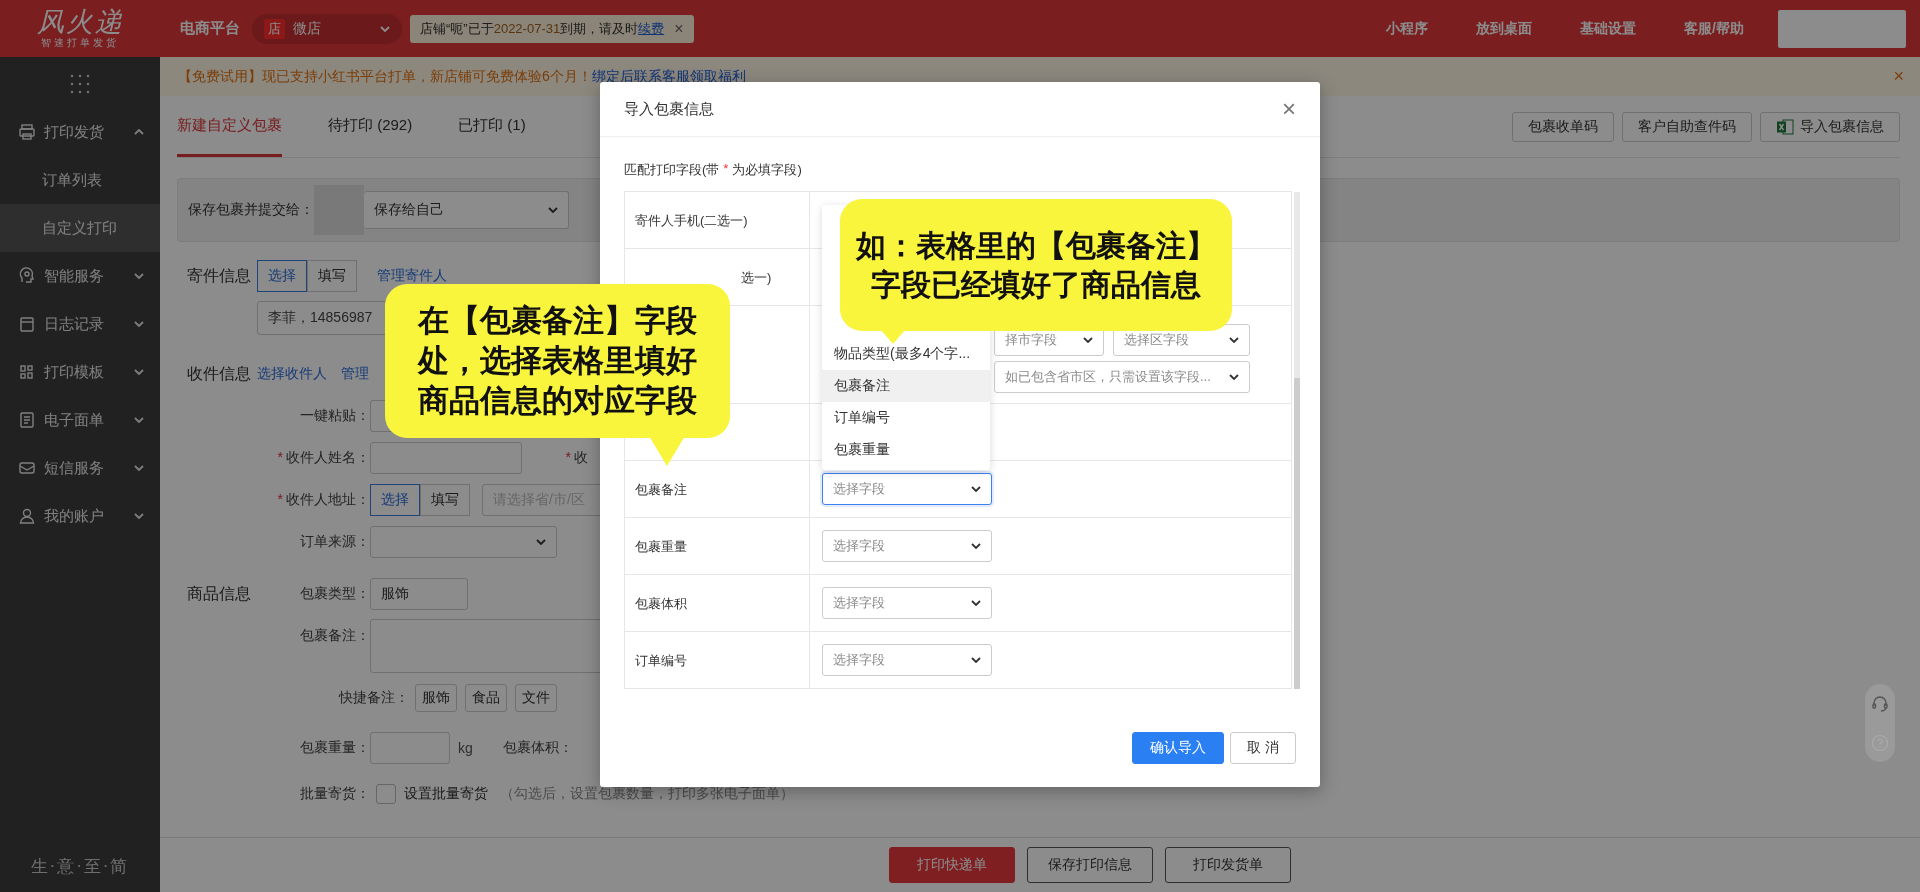  Describe the element at coordinates (446, 794) in the screenshot. I see `checkbox-label: 设置批量寄货` at that location.